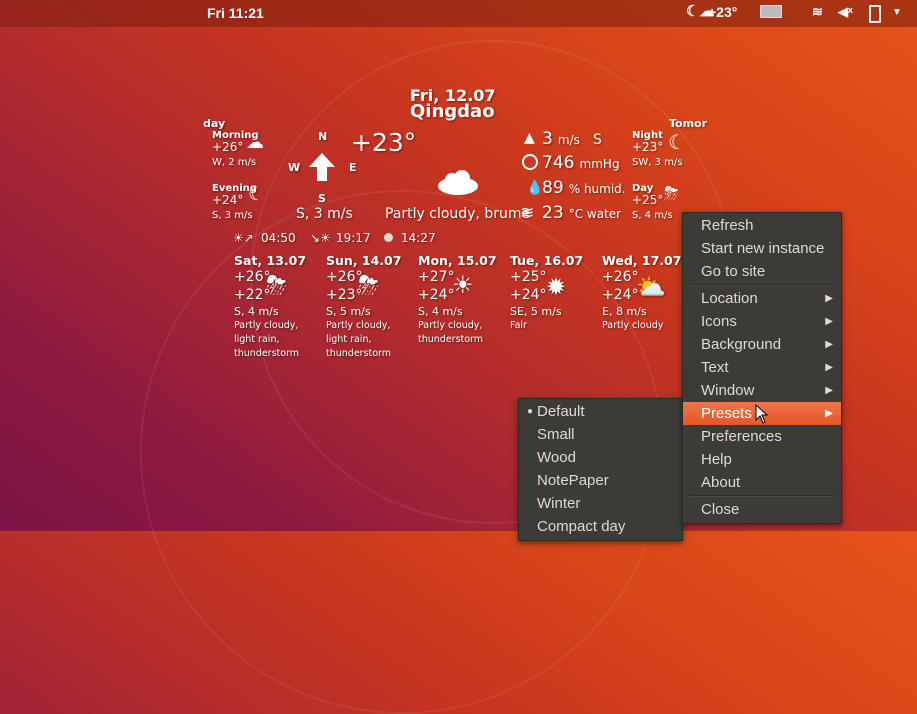 This screenshot has height=714, width=917. Describe the element at coordinates (600, 411) in the screenshot. I see `preset-default: ● Default` at that location.